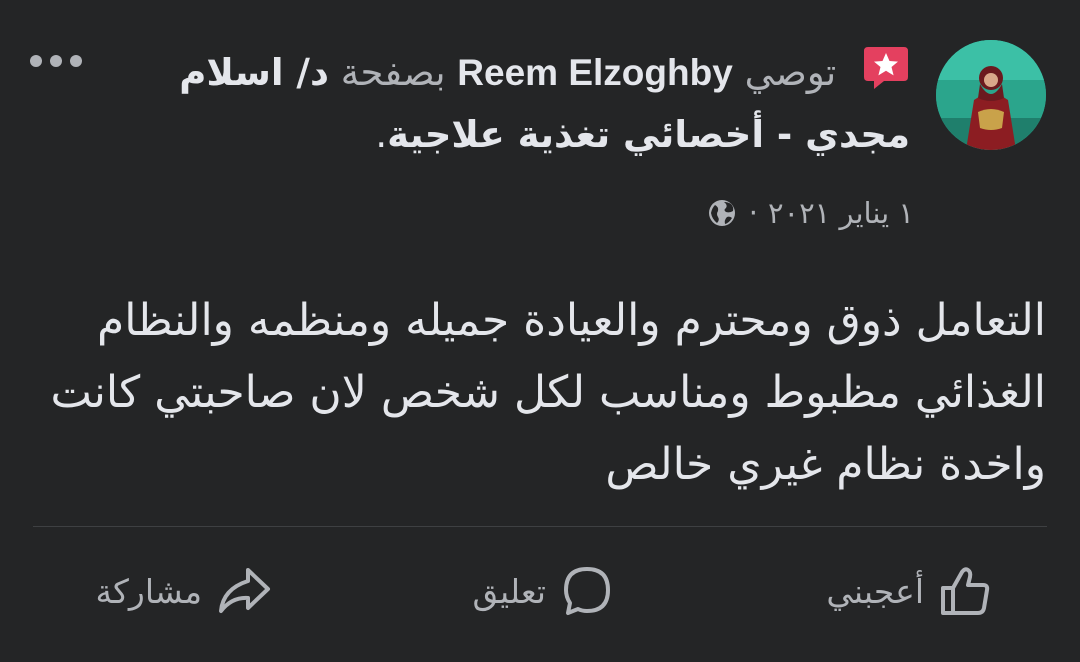 The image size is (1080, 662). What do you see at coordinates (841, 213) in the screenshot?
I see `post-date: ١ يناير ٢٠٢١` at bounding box center [841, 213].